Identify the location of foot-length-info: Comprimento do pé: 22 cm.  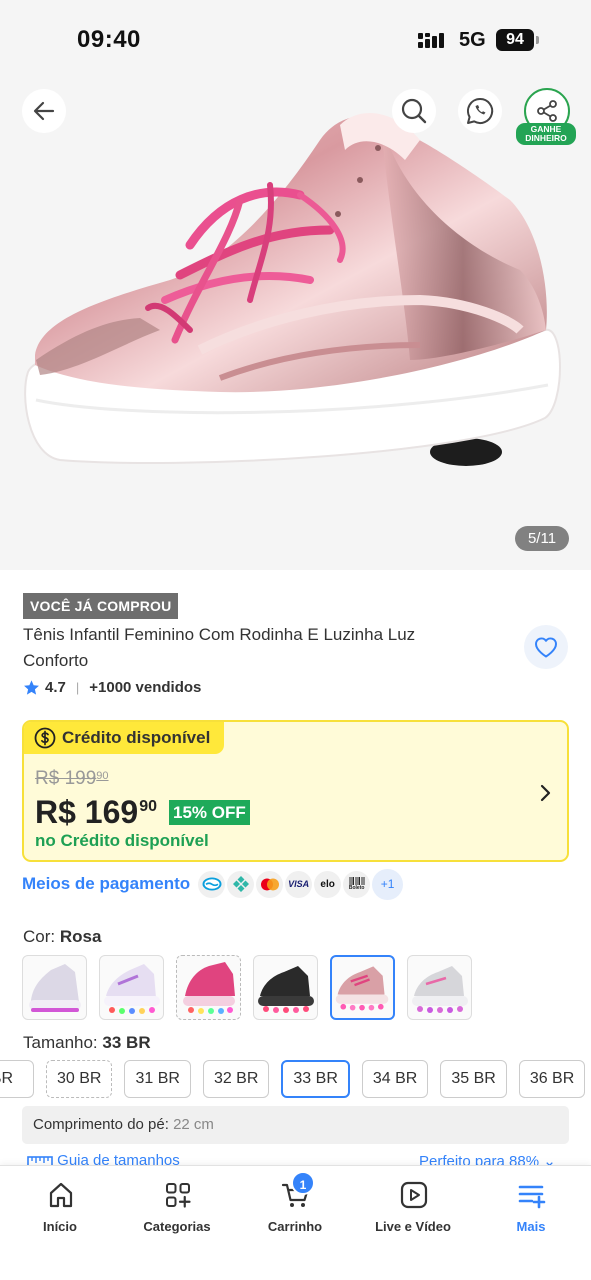
(295, 1125).